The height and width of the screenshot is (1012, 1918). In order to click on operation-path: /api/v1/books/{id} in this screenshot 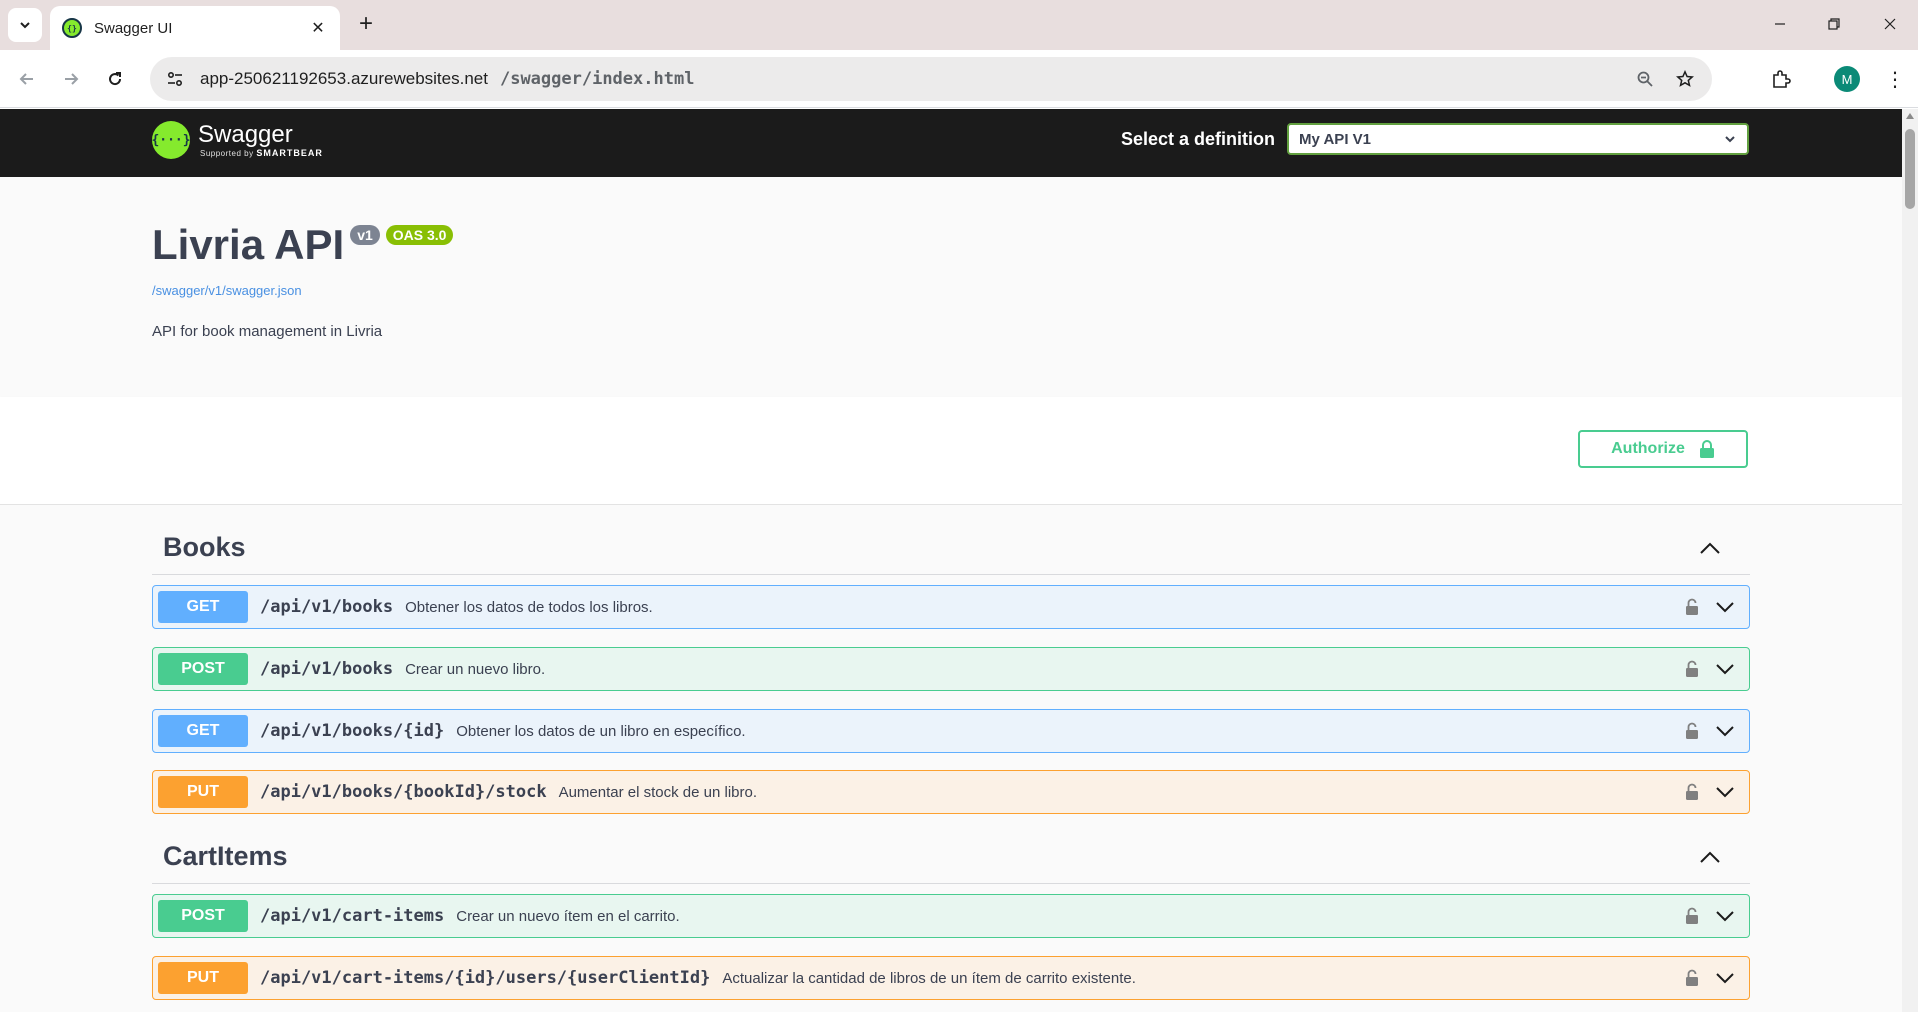, I will do `click(352, 731)`.